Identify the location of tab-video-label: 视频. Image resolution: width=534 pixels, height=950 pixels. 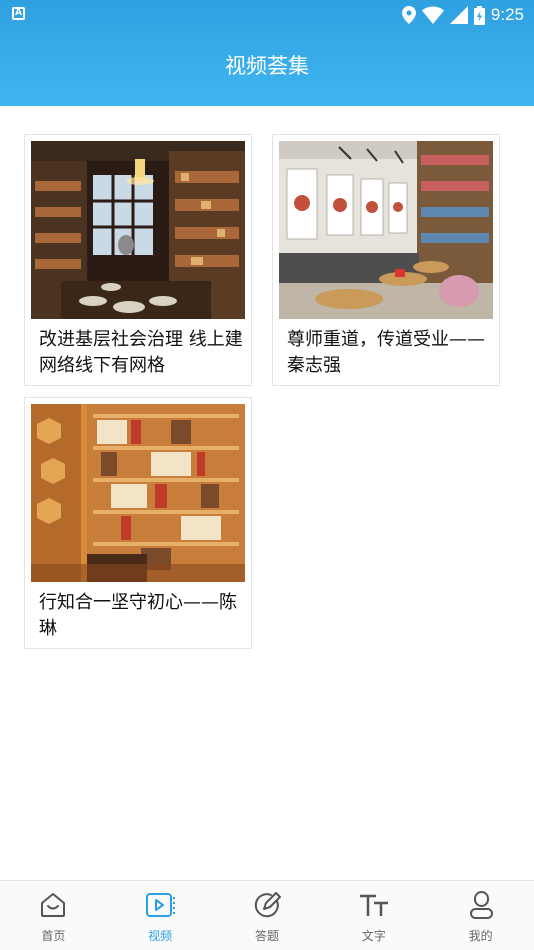
(160, 936).